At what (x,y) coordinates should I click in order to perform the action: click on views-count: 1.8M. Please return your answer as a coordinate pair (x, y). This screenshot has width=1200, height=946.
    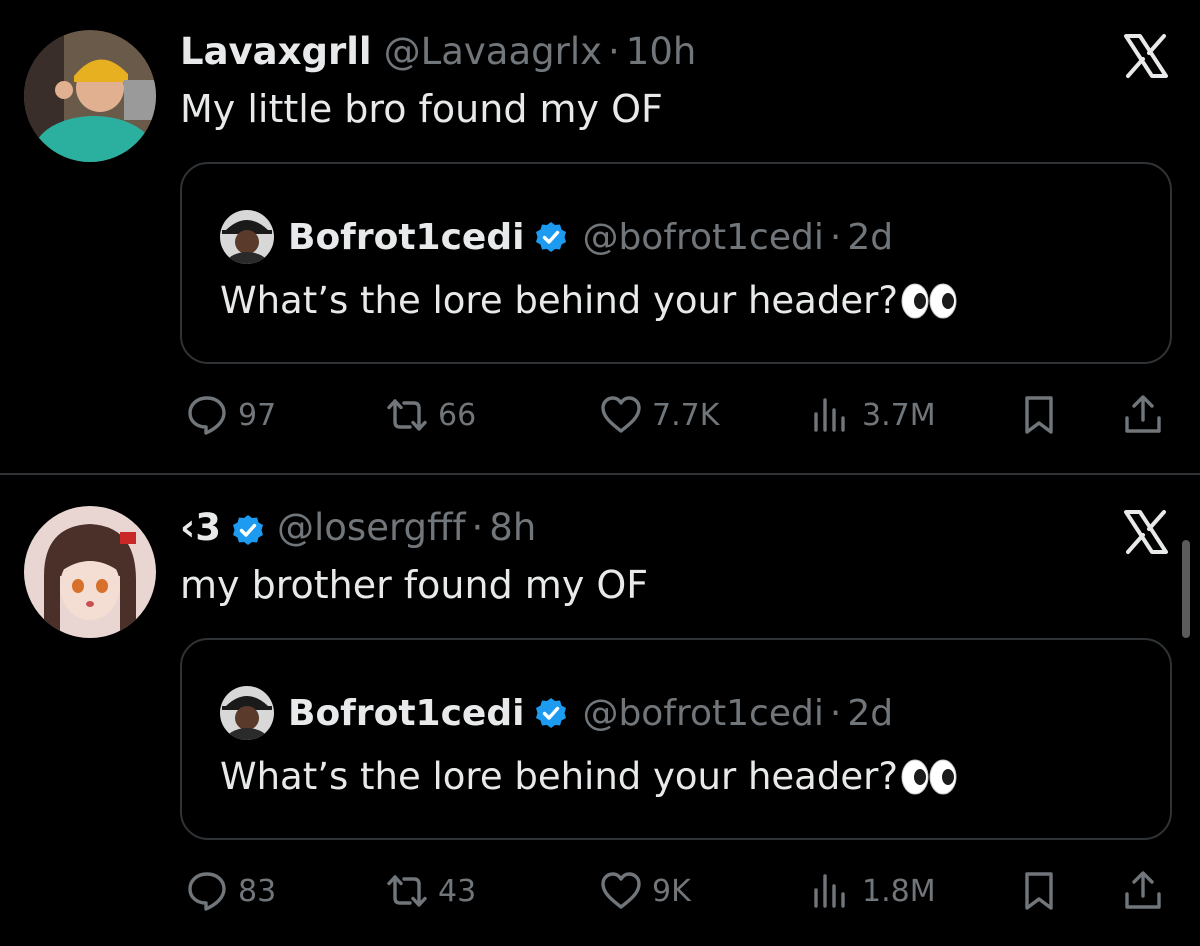
    Looking at the image, I should click on (899, 891).